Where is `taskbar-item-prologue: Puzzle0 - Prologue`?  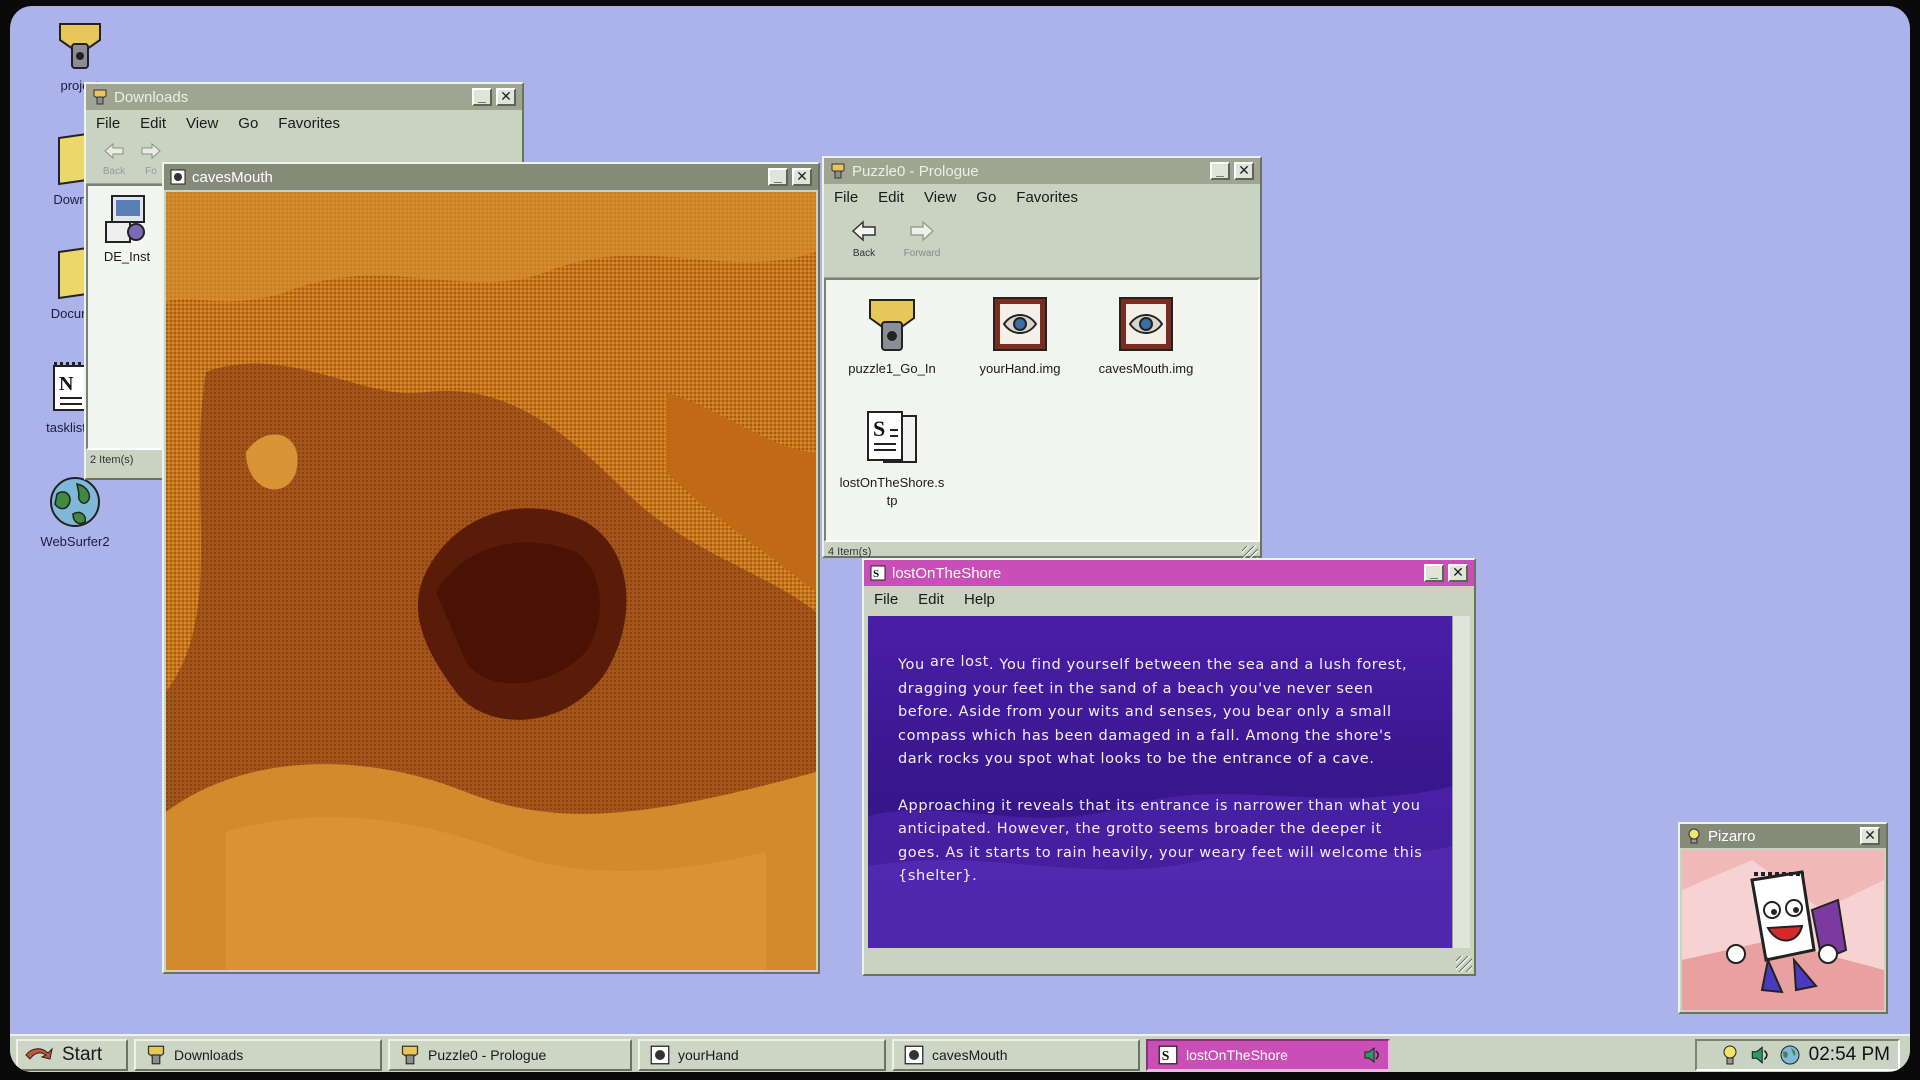 taskbar-item-prologue: Puzzle0 - Prologue is located at coordinates (510, 1055).